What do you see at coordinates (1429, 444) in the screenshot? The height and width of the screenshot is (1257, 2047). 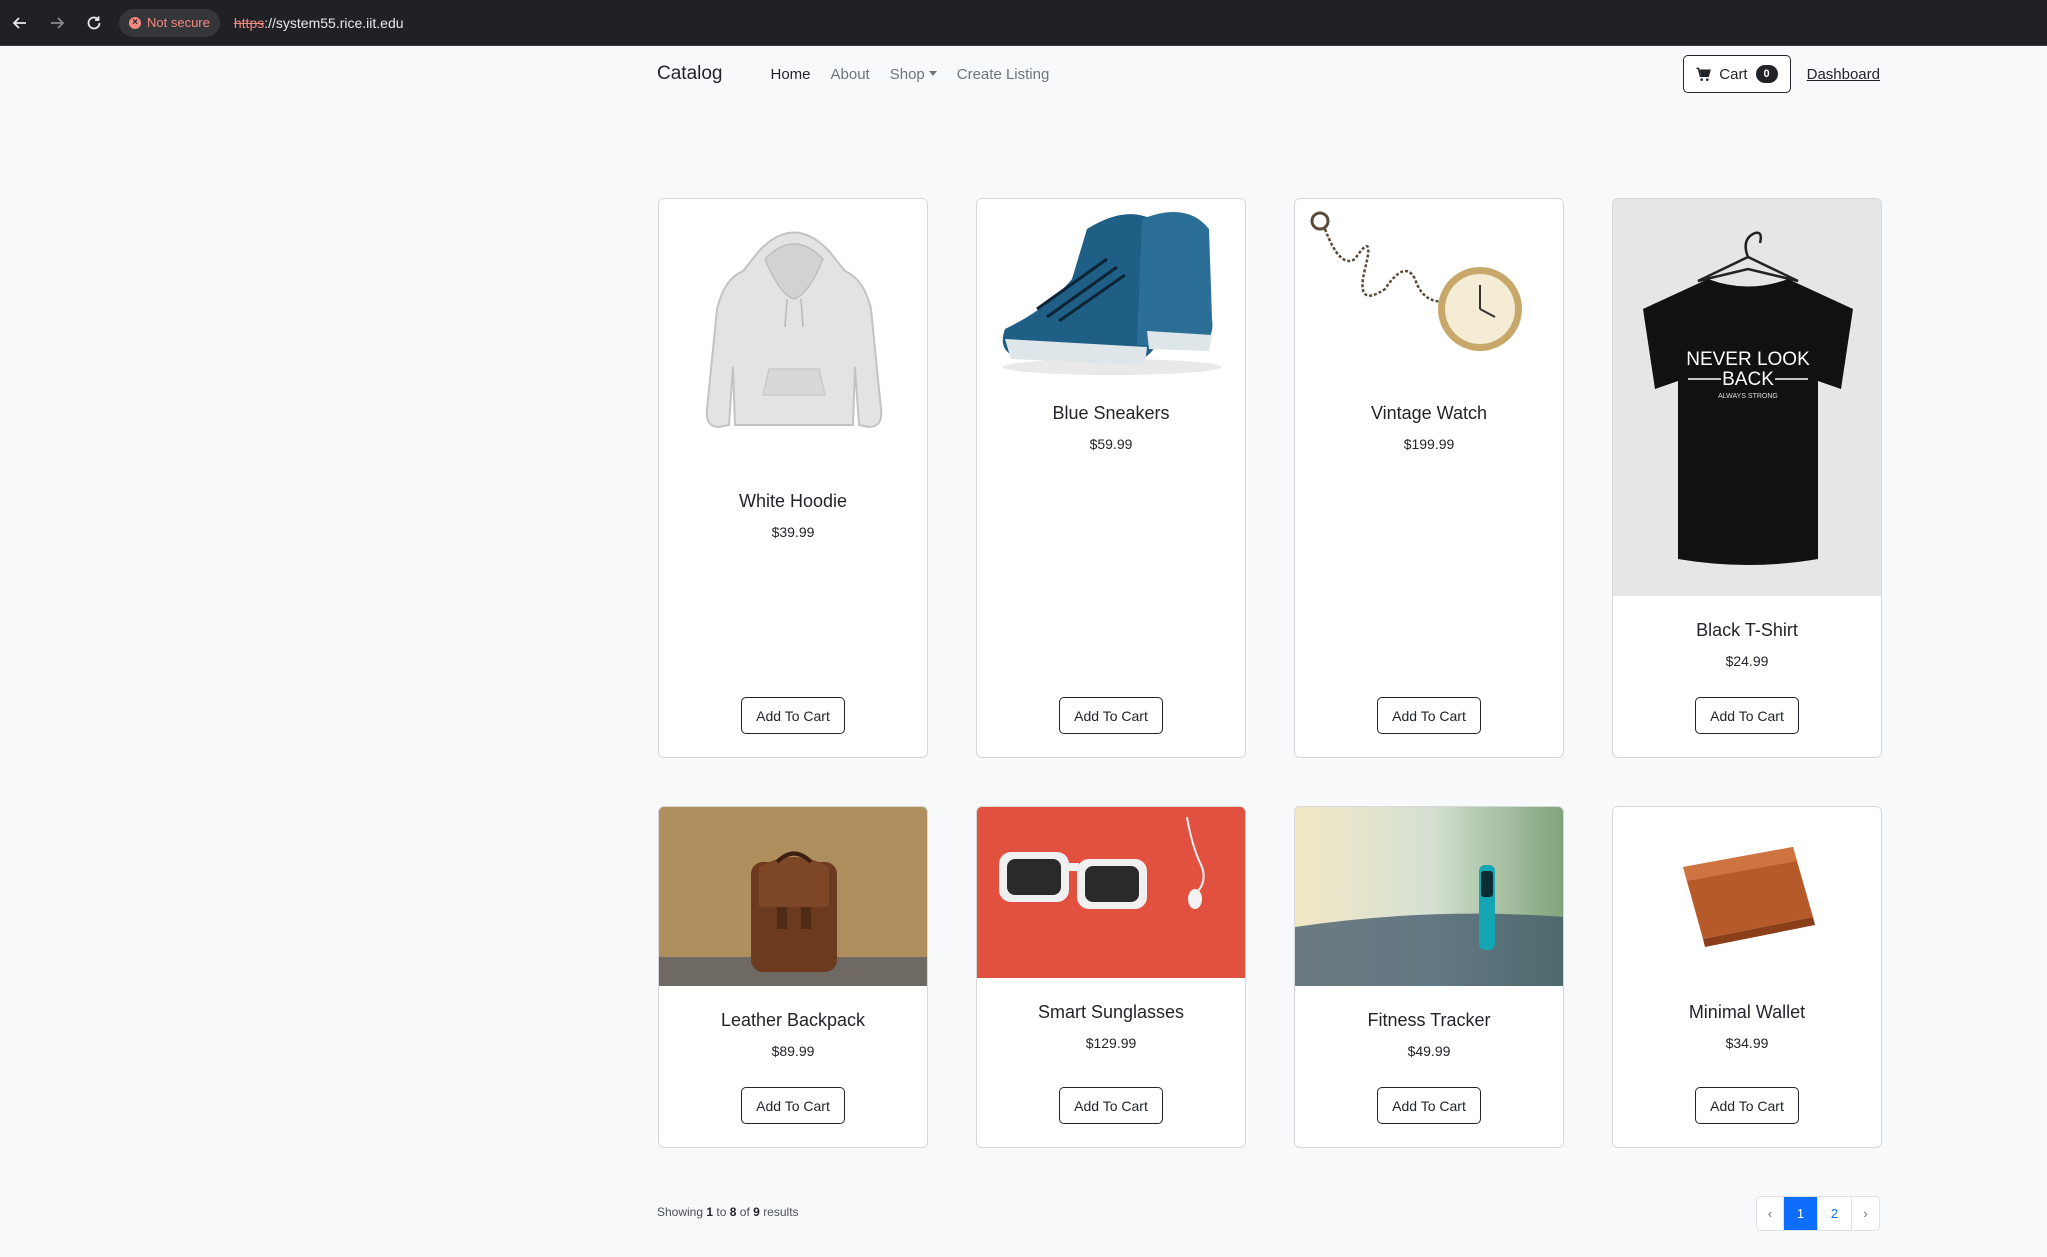 I see `product-price: $199.99` at bounding box center [1429, 444].